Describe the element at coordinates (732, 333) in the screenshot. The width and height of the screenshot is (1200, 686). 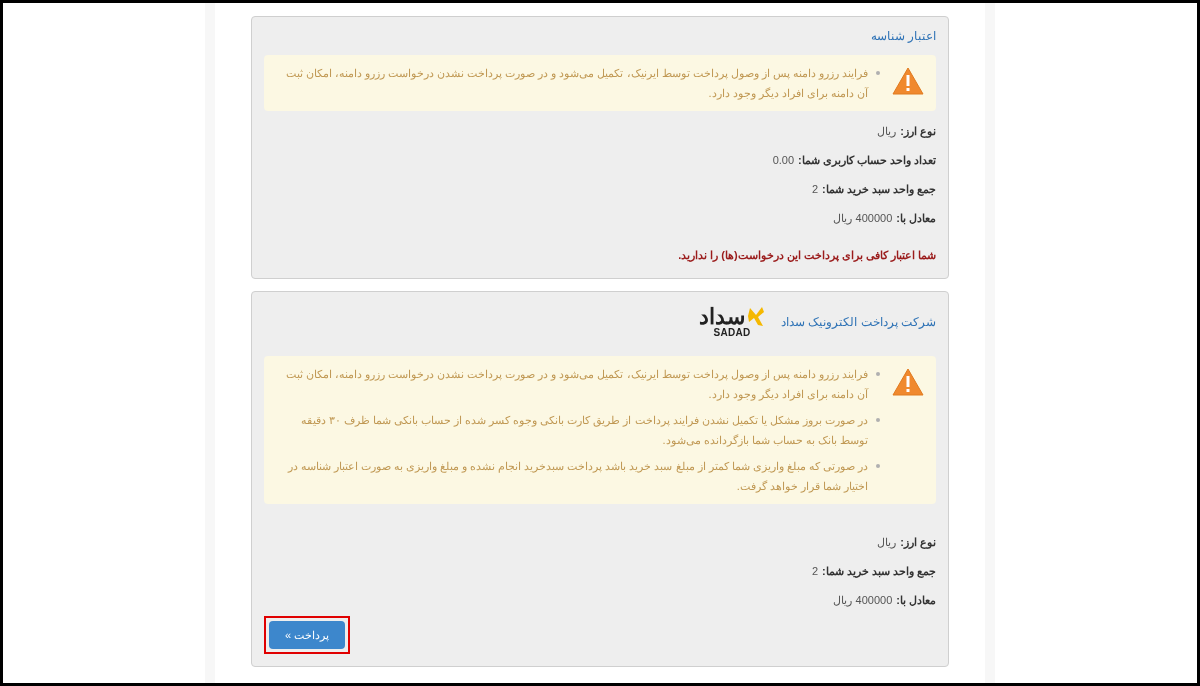
I see `logo-latin: SADAD` at that location.